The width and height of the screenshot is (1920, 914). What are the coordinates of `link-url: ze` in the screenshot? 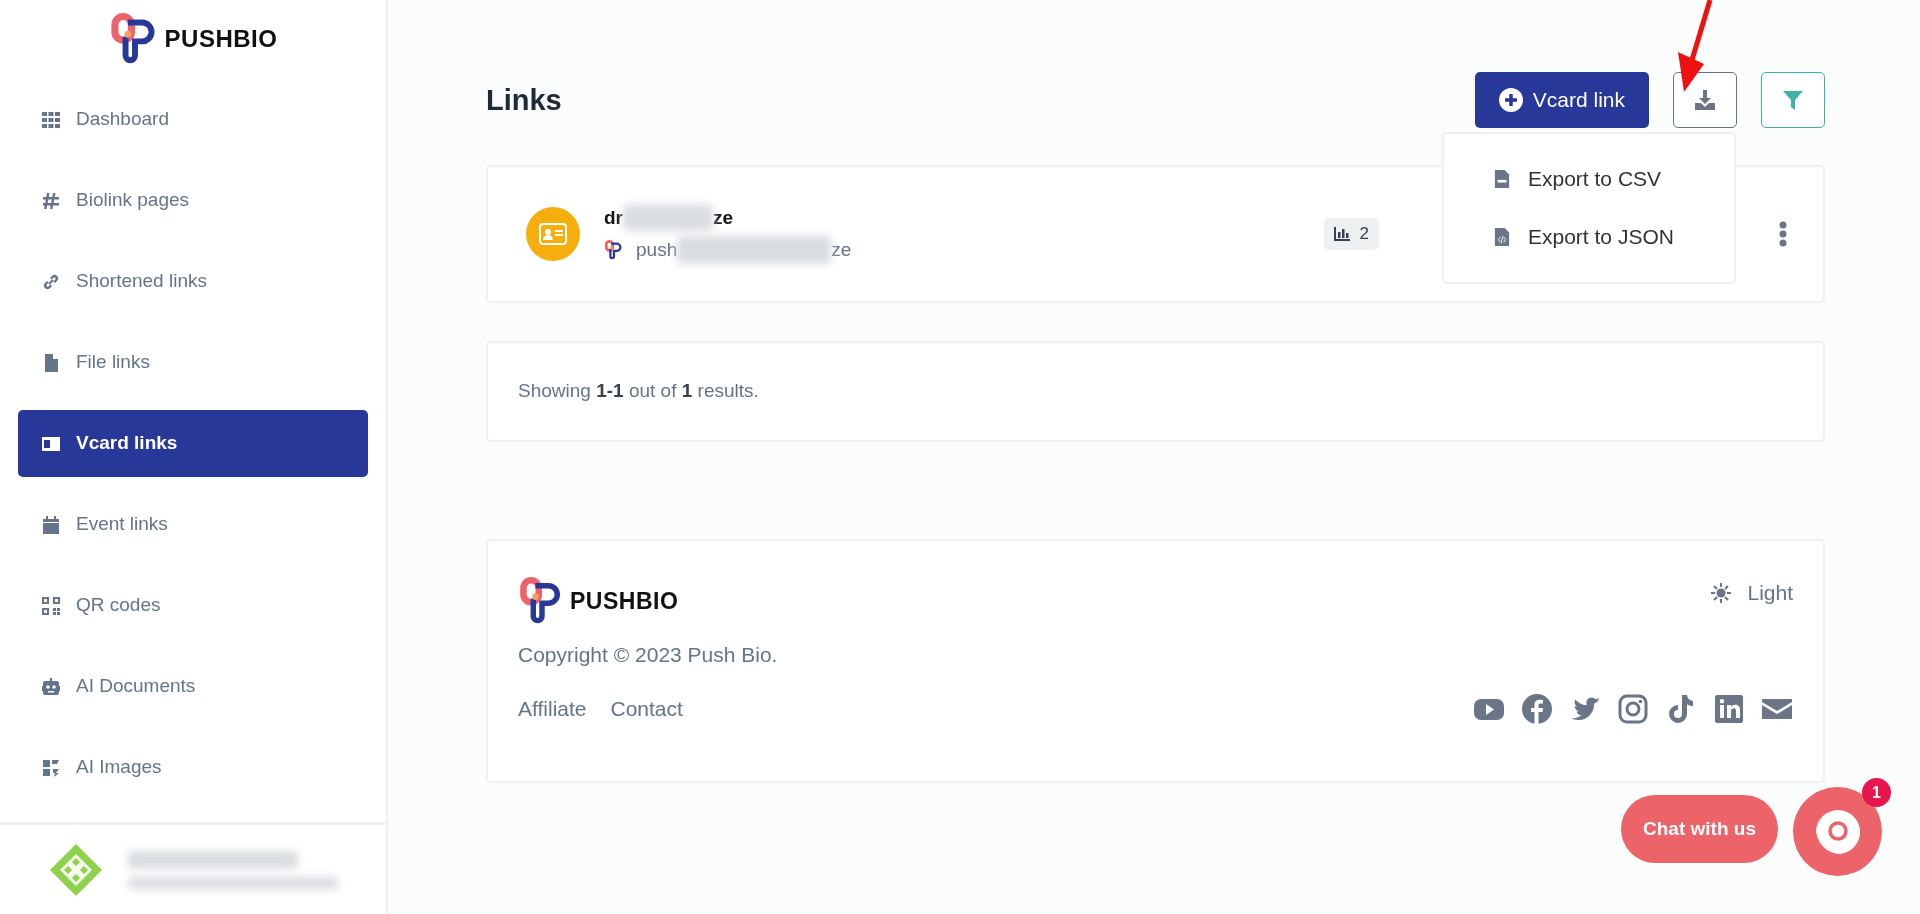 It's located at (841, 250).